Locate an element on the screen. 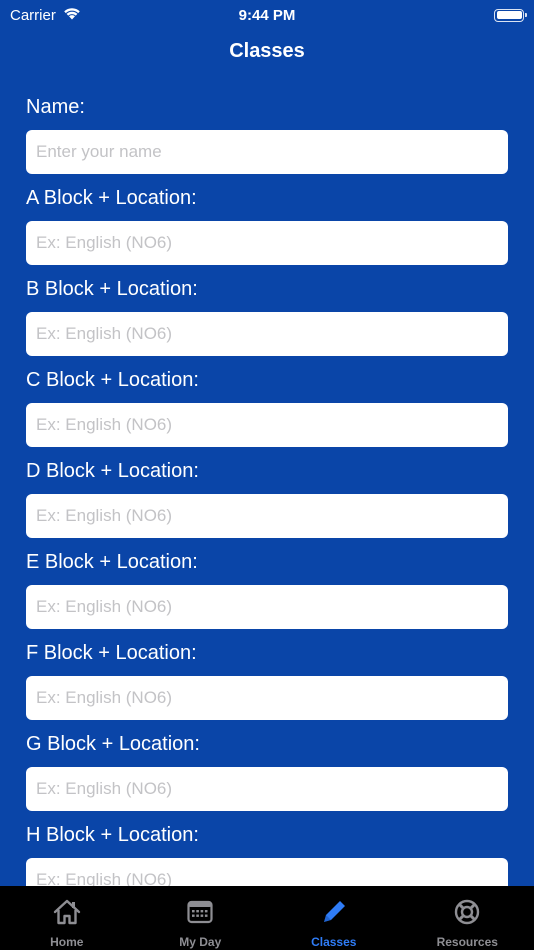 The image size is (534, 950). page-title: Classes is located at coordinates (267, 51).